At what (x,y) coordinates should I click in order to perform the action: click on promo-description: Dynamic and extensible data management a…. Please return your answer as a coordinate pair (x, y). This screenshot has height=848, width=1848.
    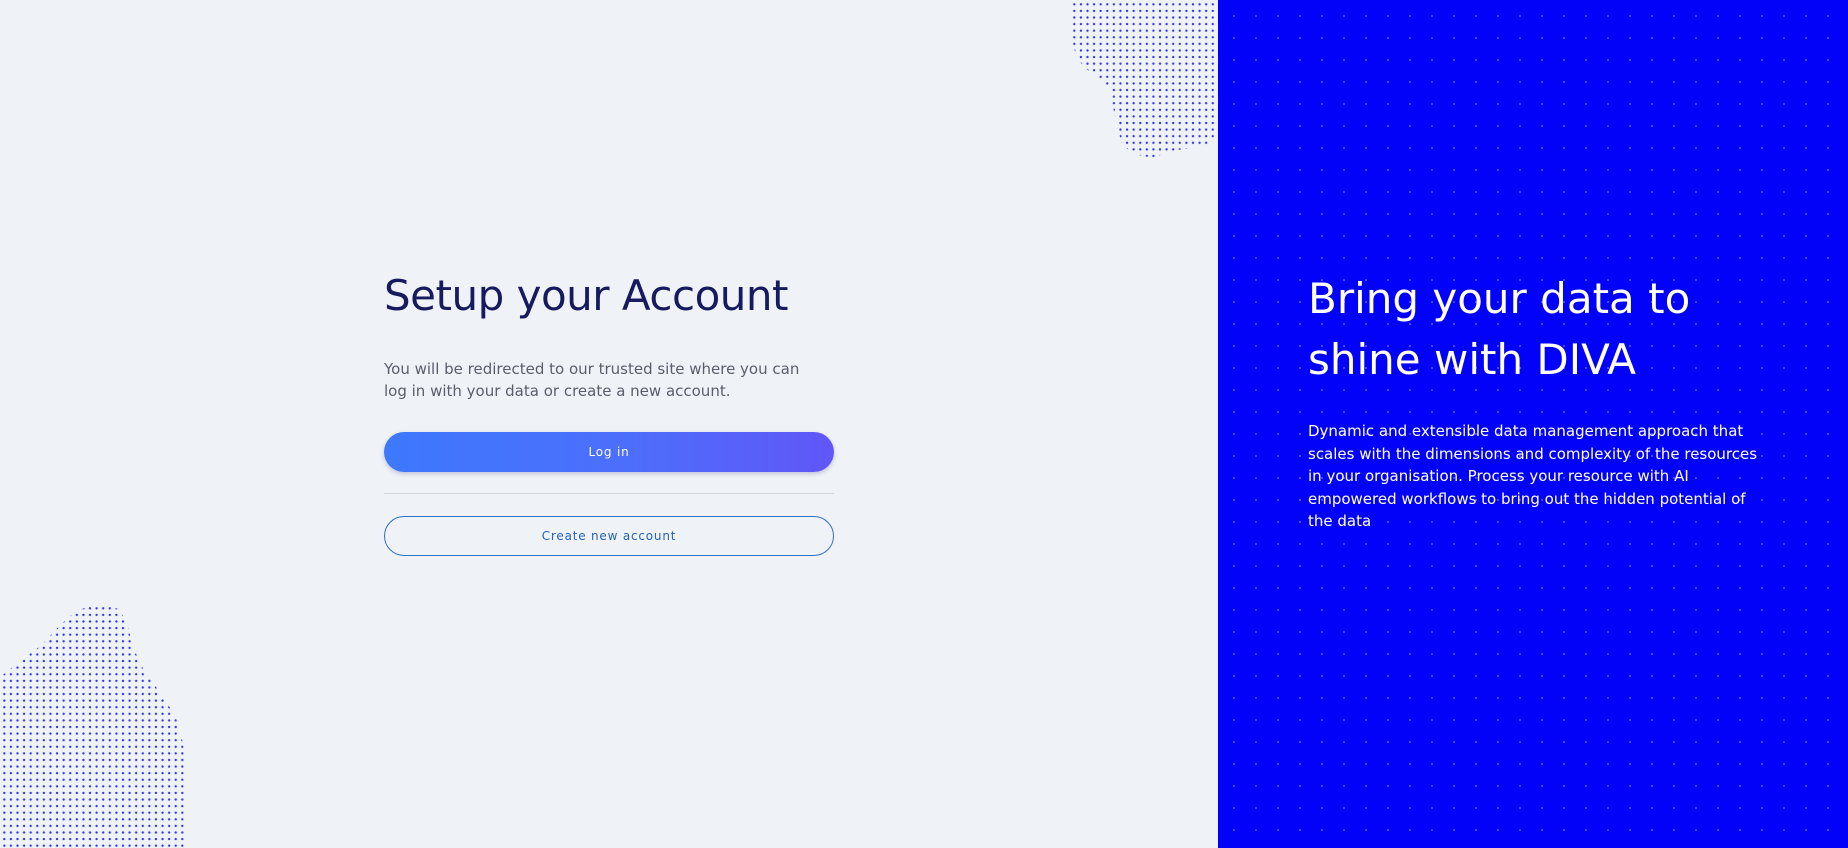
    Looking at the image, I should click on (1533, 476).